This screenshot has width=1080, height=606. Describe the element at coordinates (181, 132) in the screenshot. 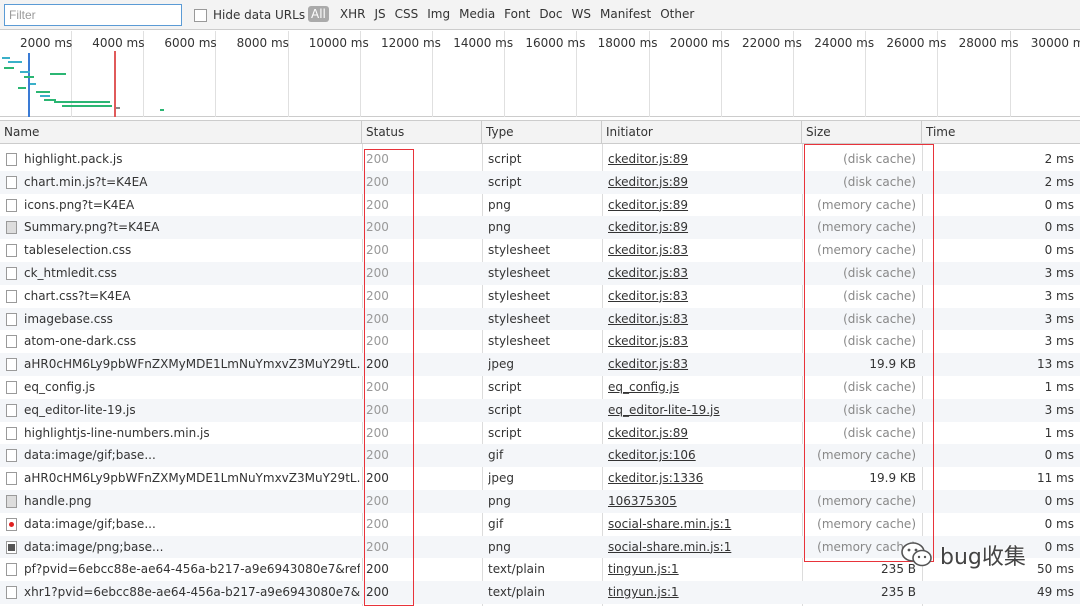

I see `column-header-name: Name` at that location.